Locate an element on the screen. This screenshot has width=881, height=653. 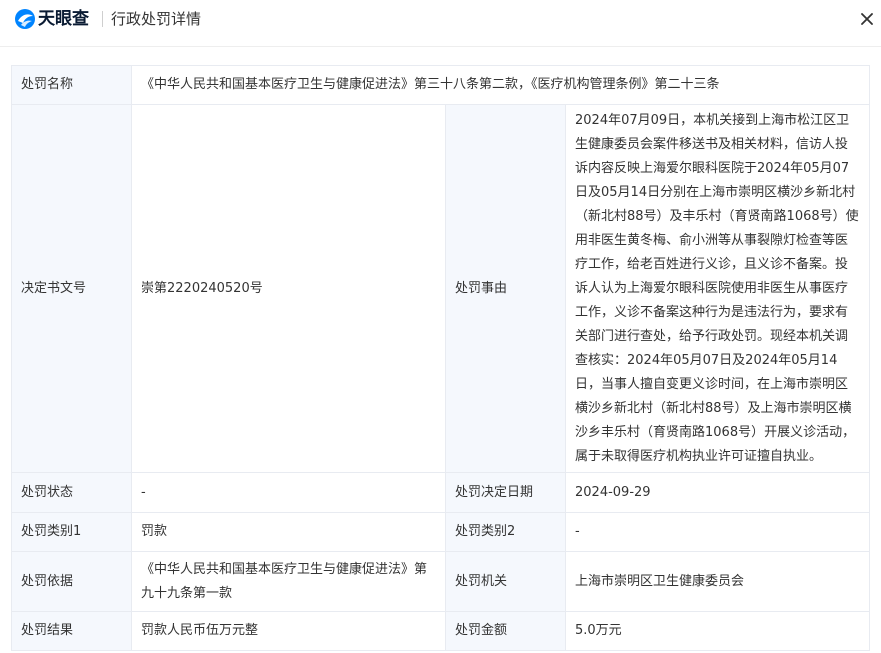
tianyancha-logo: 天眼查 is located at coordinates (51, 19).